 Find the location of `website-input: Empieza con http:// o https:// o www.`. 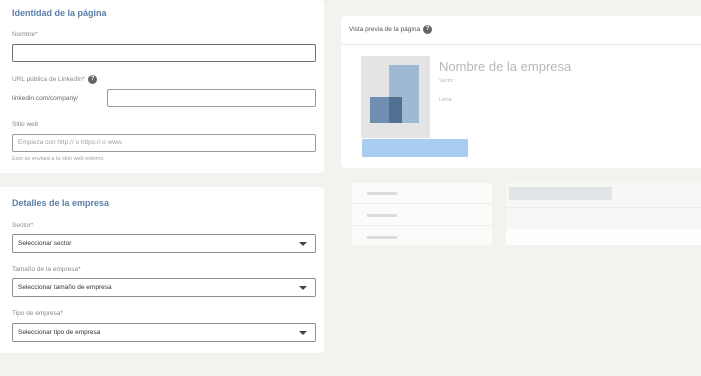

website-input: Empieza con http:// o https:// o www. is located at coordinates (164, 143).